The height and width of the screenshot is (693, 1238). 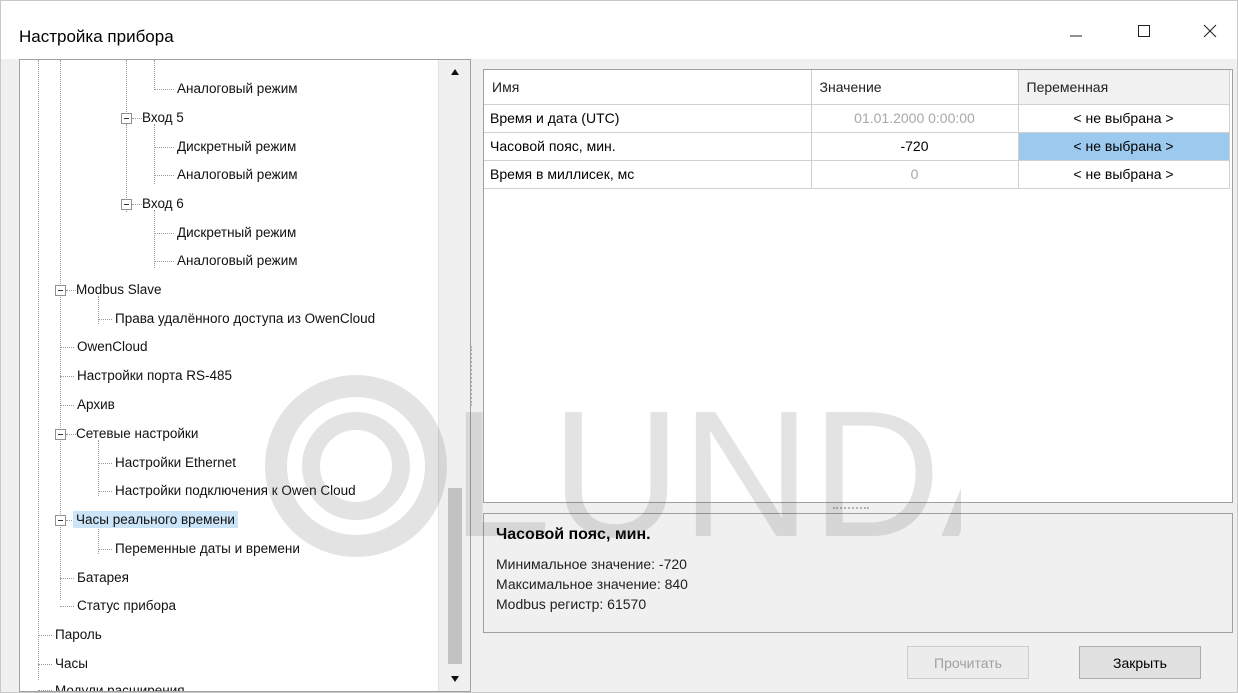 I want to click on cell-value: -720, so click(x=915, y=146).